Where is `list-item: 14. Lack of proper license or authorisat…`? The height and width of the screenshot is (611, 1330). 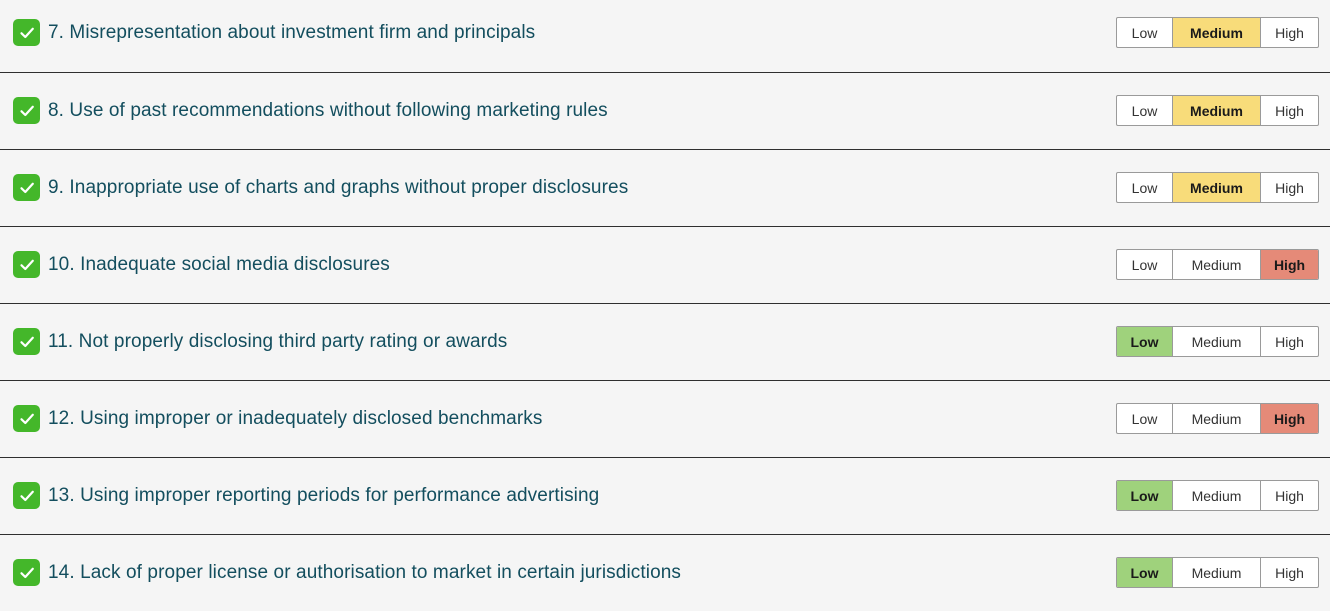 list-item: 14. Lack of proper license or authorisat… is located at coordinates (665, 572).